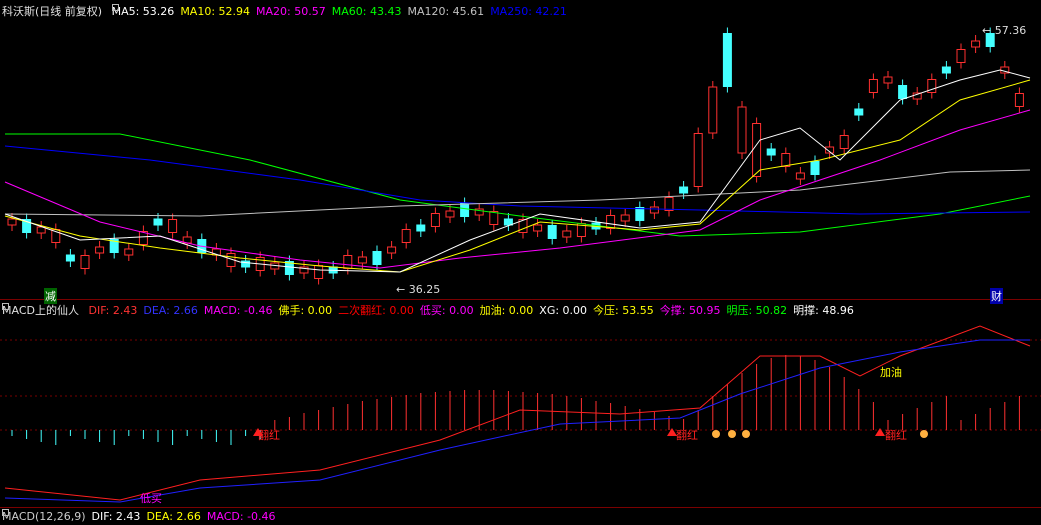 Image resolution: width=1041 pixels, height=525 pixels. I want to click on ma120-line, so click(517, 193).